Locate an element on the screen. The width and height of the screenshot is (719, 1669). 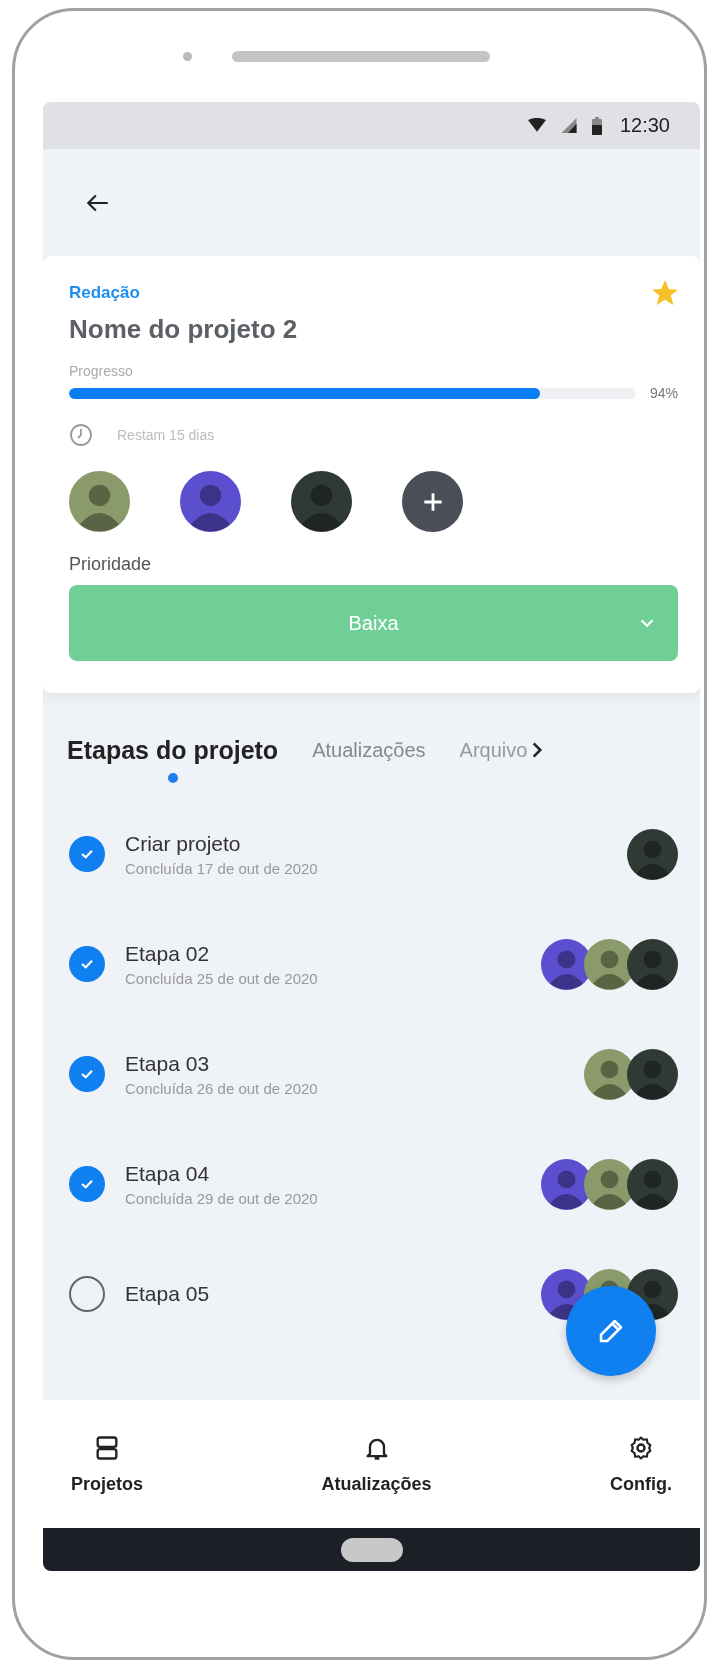
progress-label: Progresso is located at coordinates (101, 371).